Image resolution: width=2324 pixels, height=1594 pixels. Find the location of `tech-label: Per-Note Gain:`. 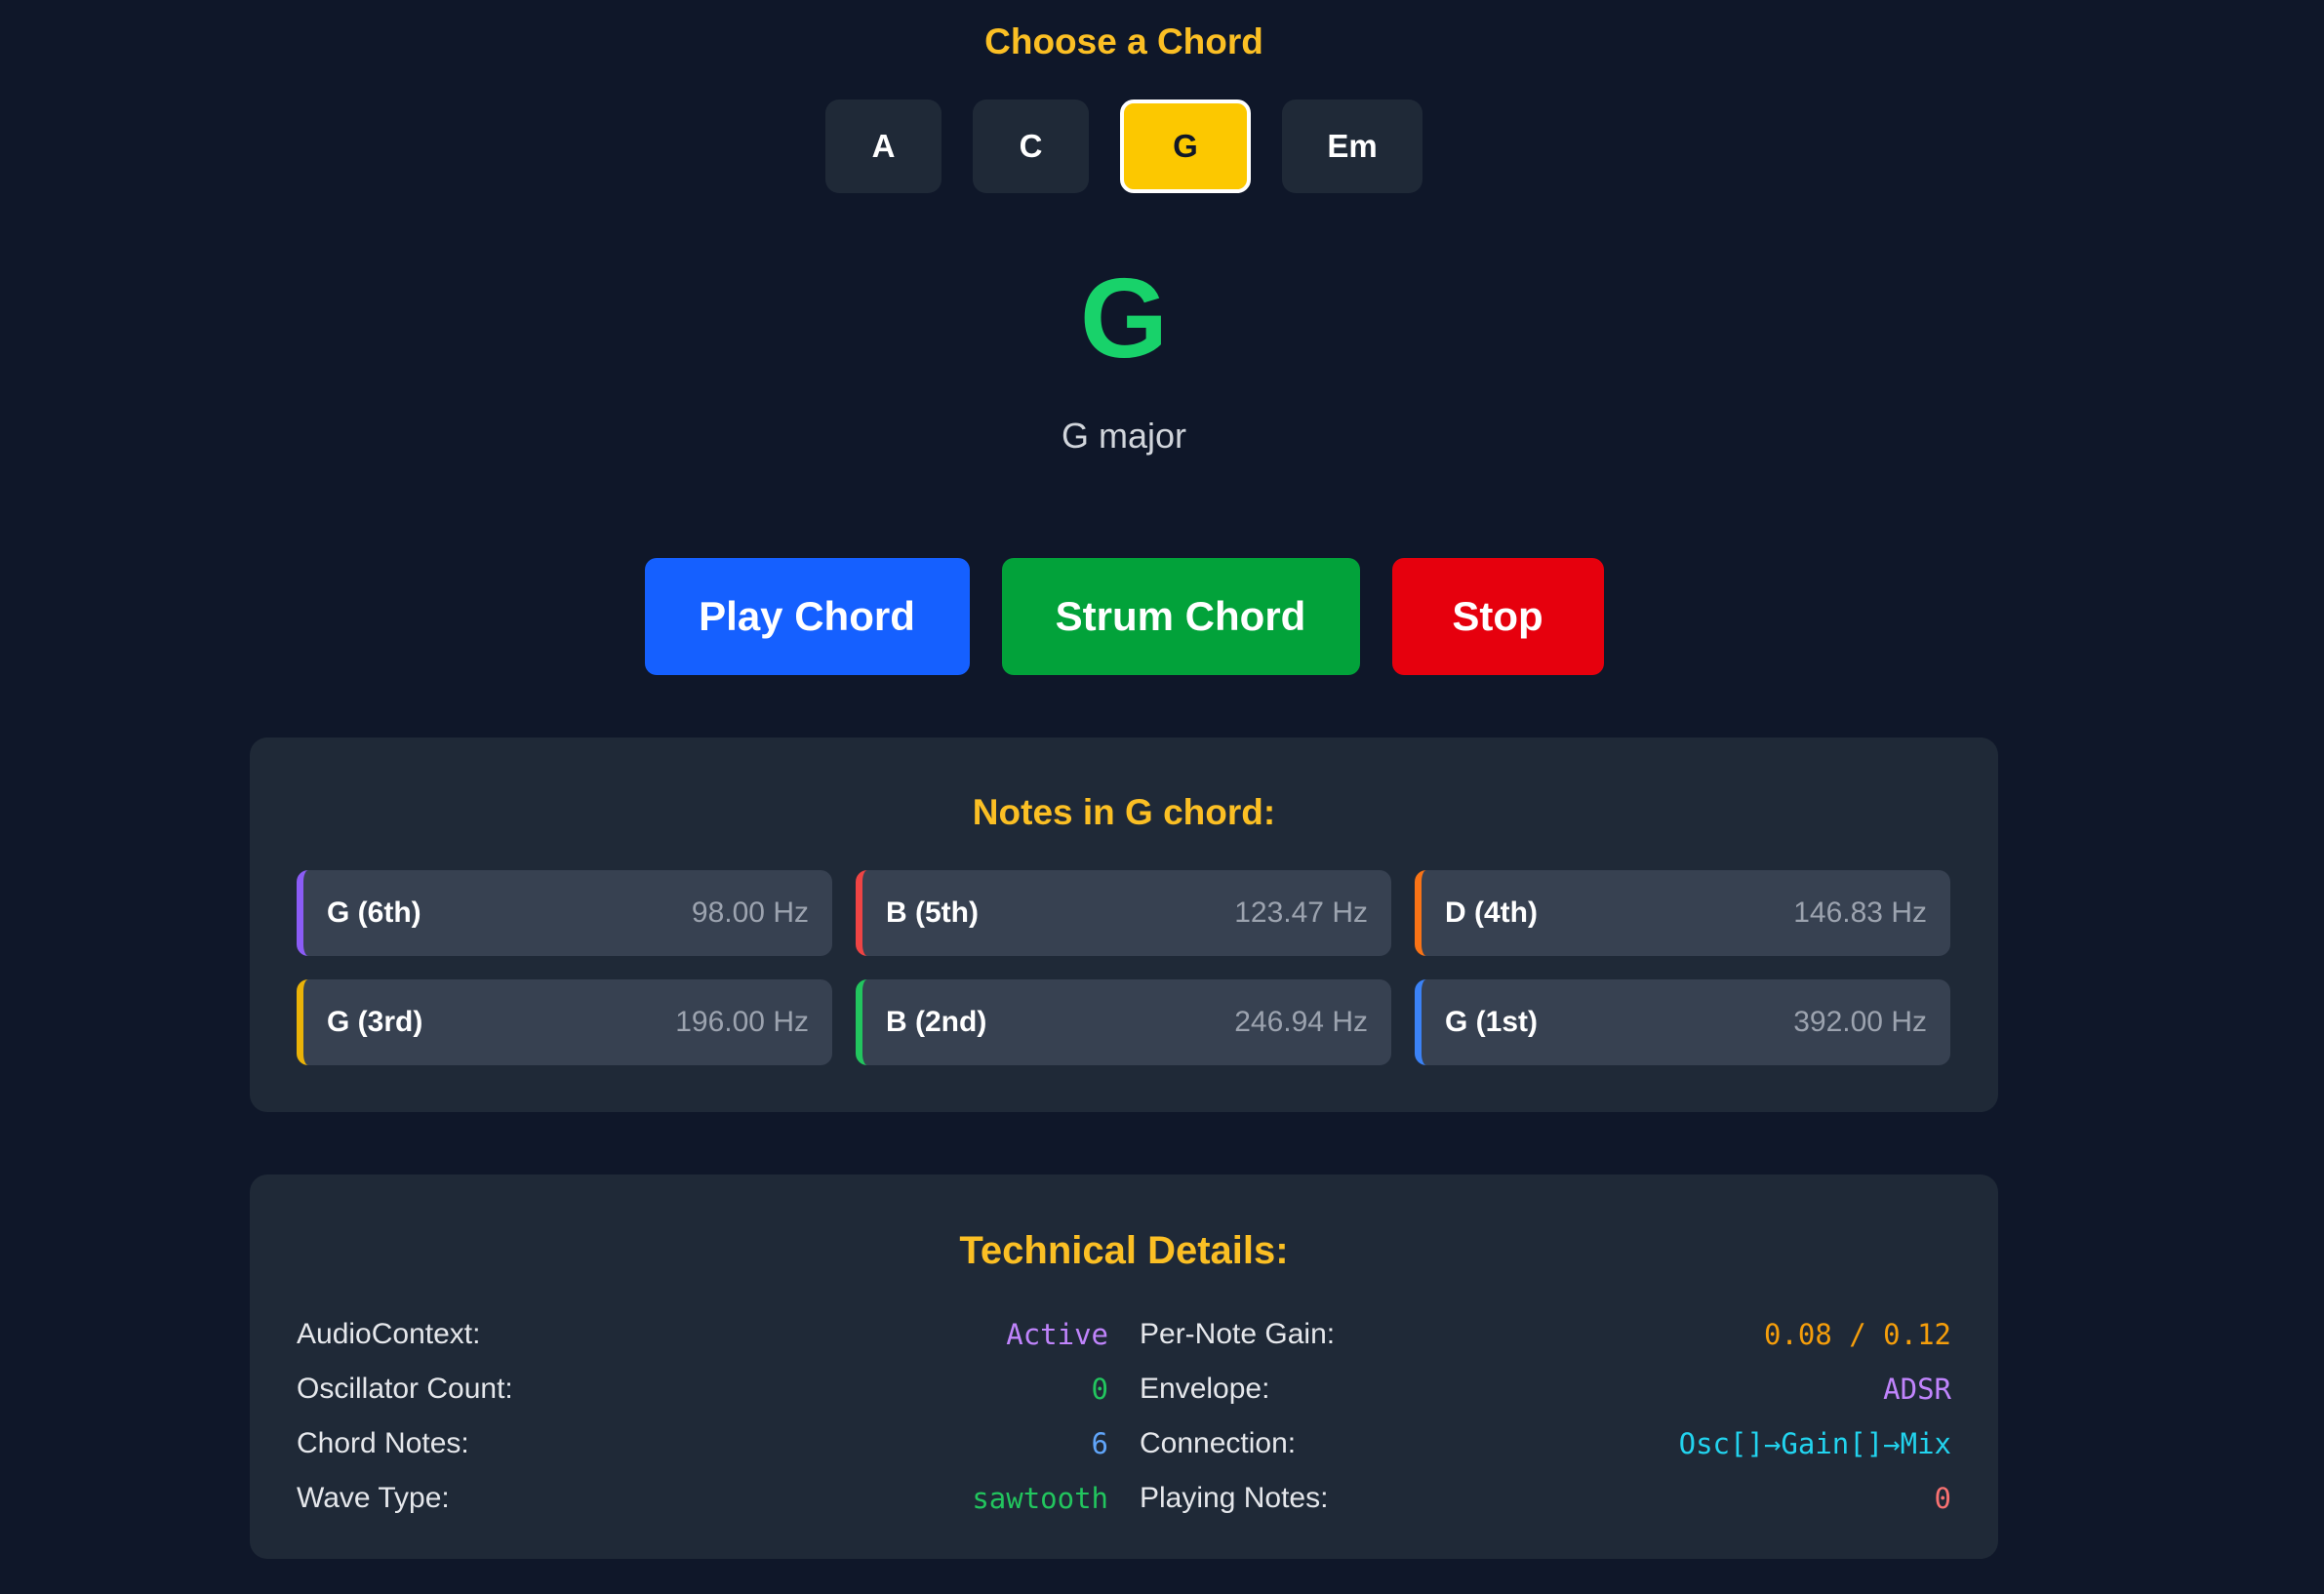

tech-label: Per-Note Gain: is located at coordinates (1238, 1334).